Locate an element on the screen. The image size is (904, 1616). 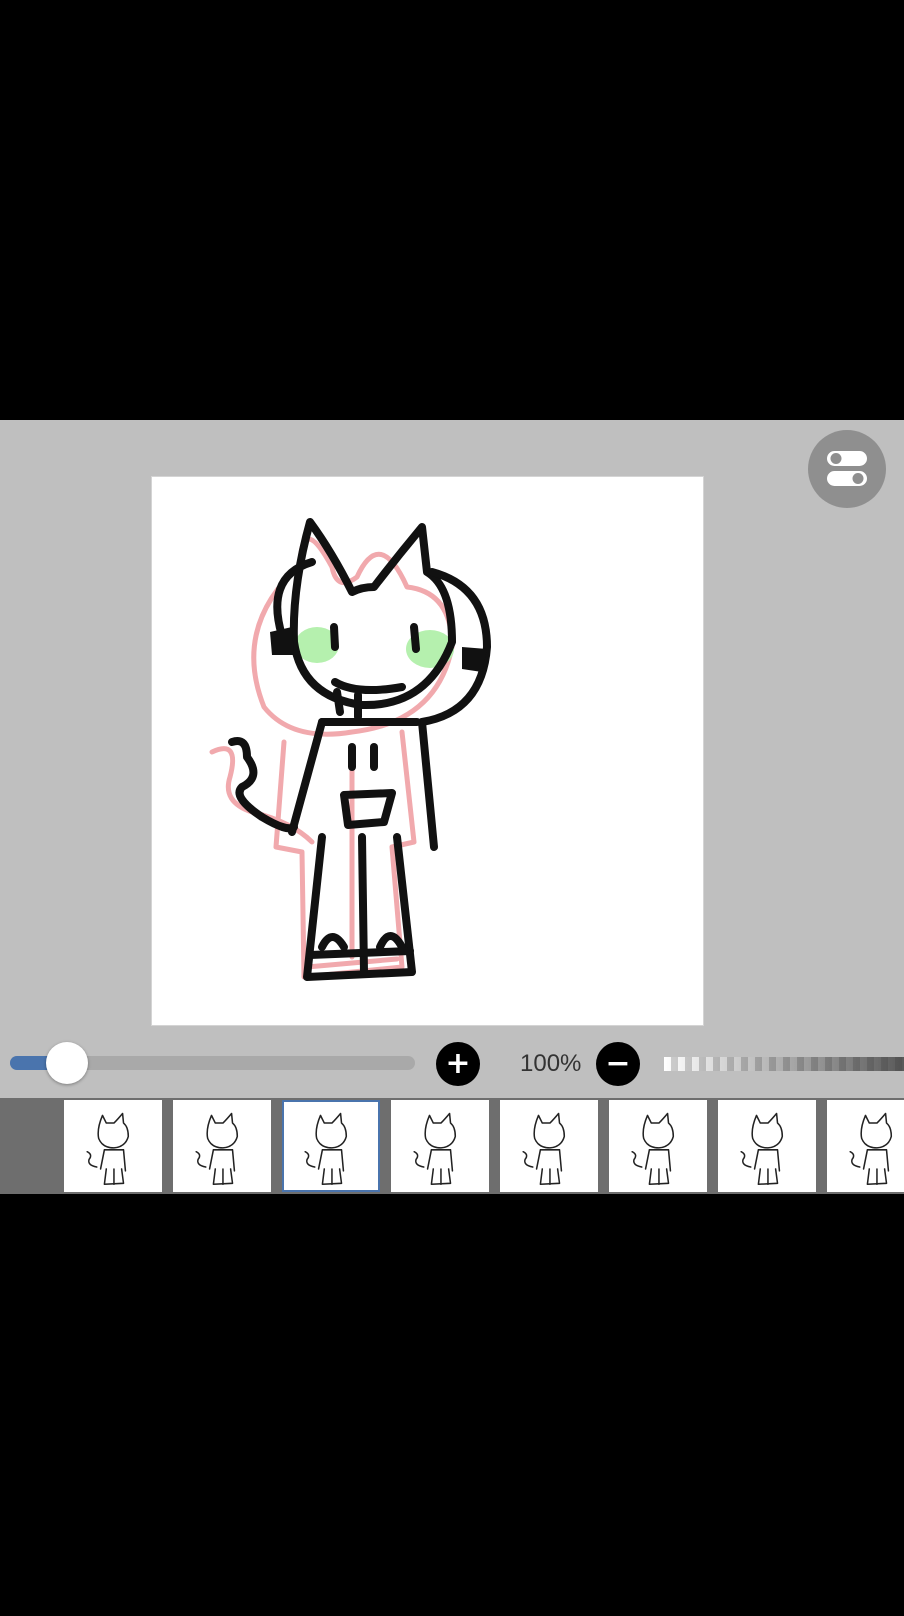
settings-toggle-icon is located at coordinates (847, 468).